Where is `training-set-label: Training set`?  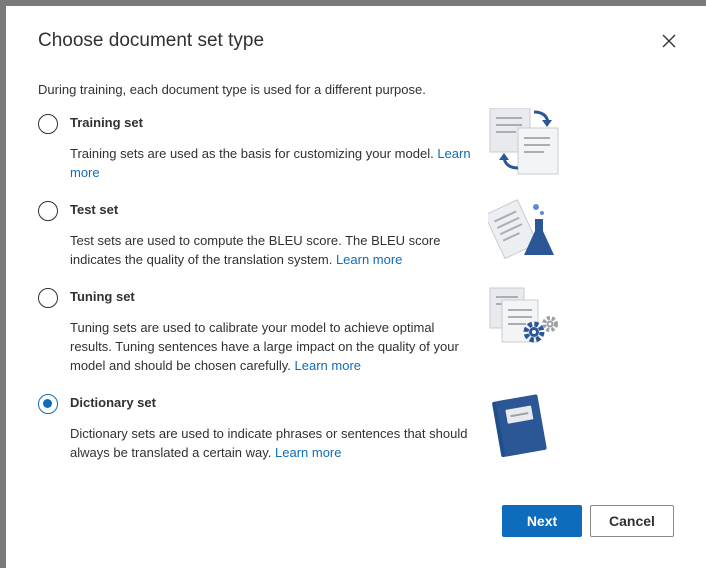
training-set-label: Training set is located at coordinates (106, 122).